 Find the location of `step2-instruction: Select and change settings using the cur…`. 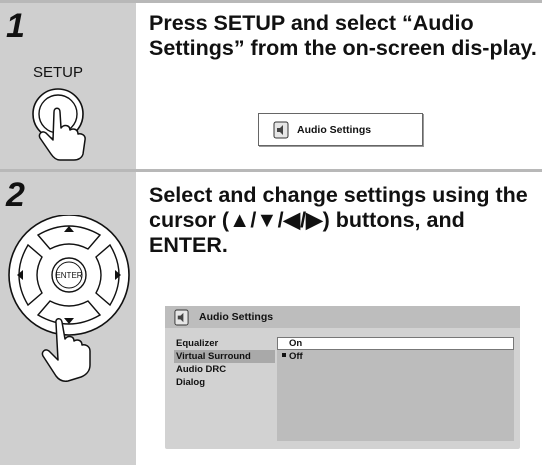

step2-instruction: Select and change settings using the cur… is located at coordinates (338, 220).